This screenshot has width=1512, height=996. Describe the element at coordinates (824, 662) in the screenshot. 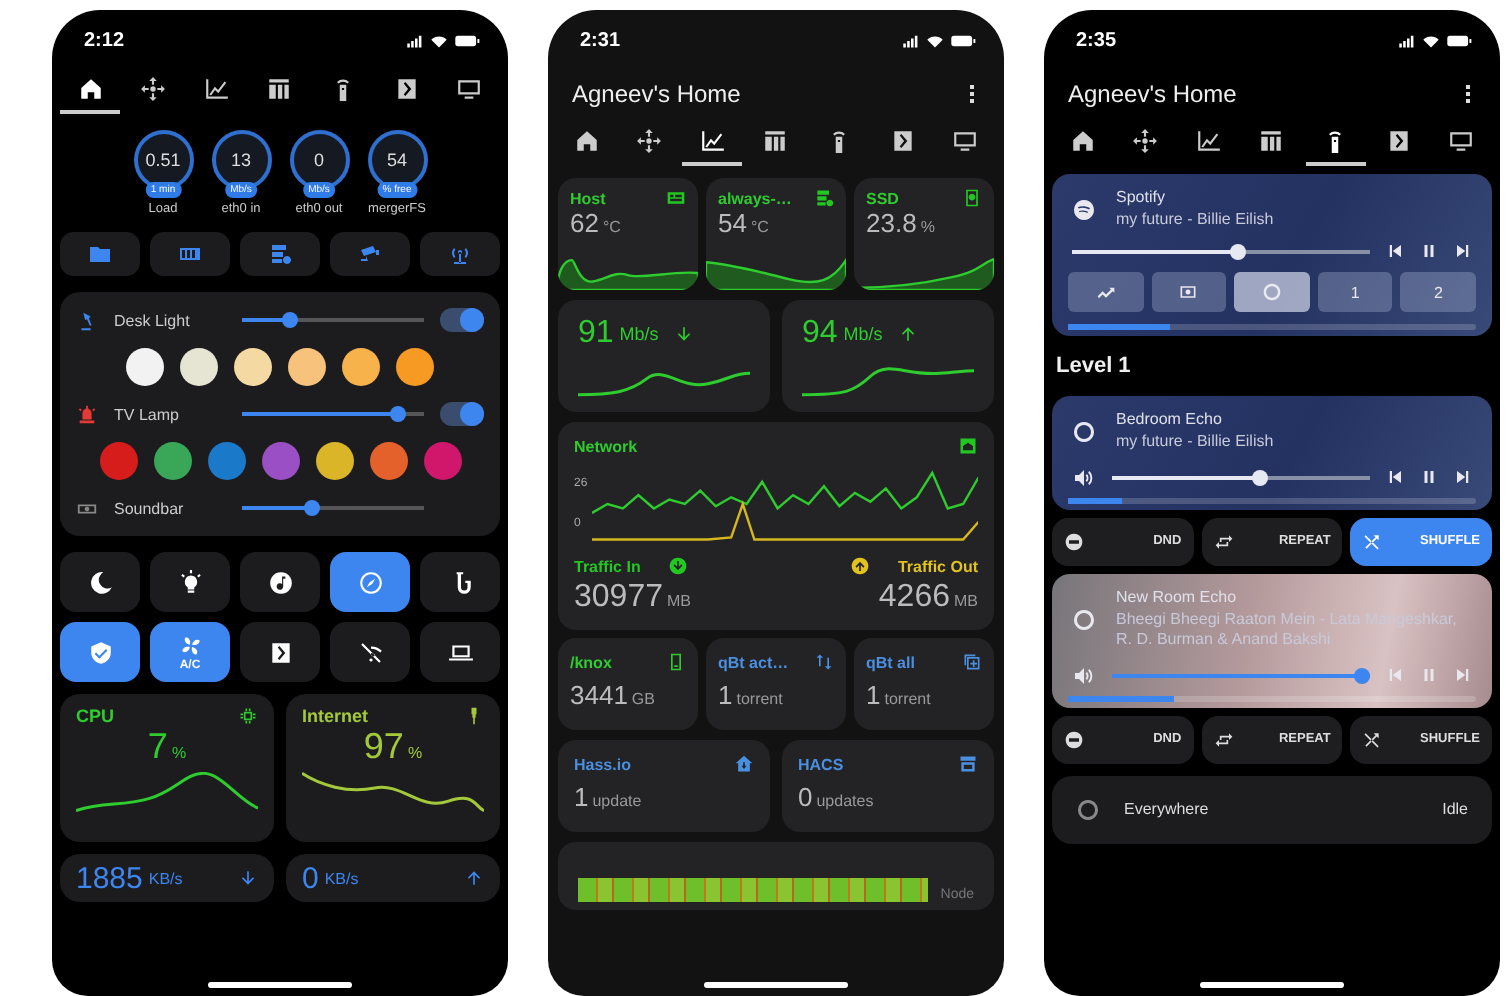

I see `up-down-arrows-icon` at that location.